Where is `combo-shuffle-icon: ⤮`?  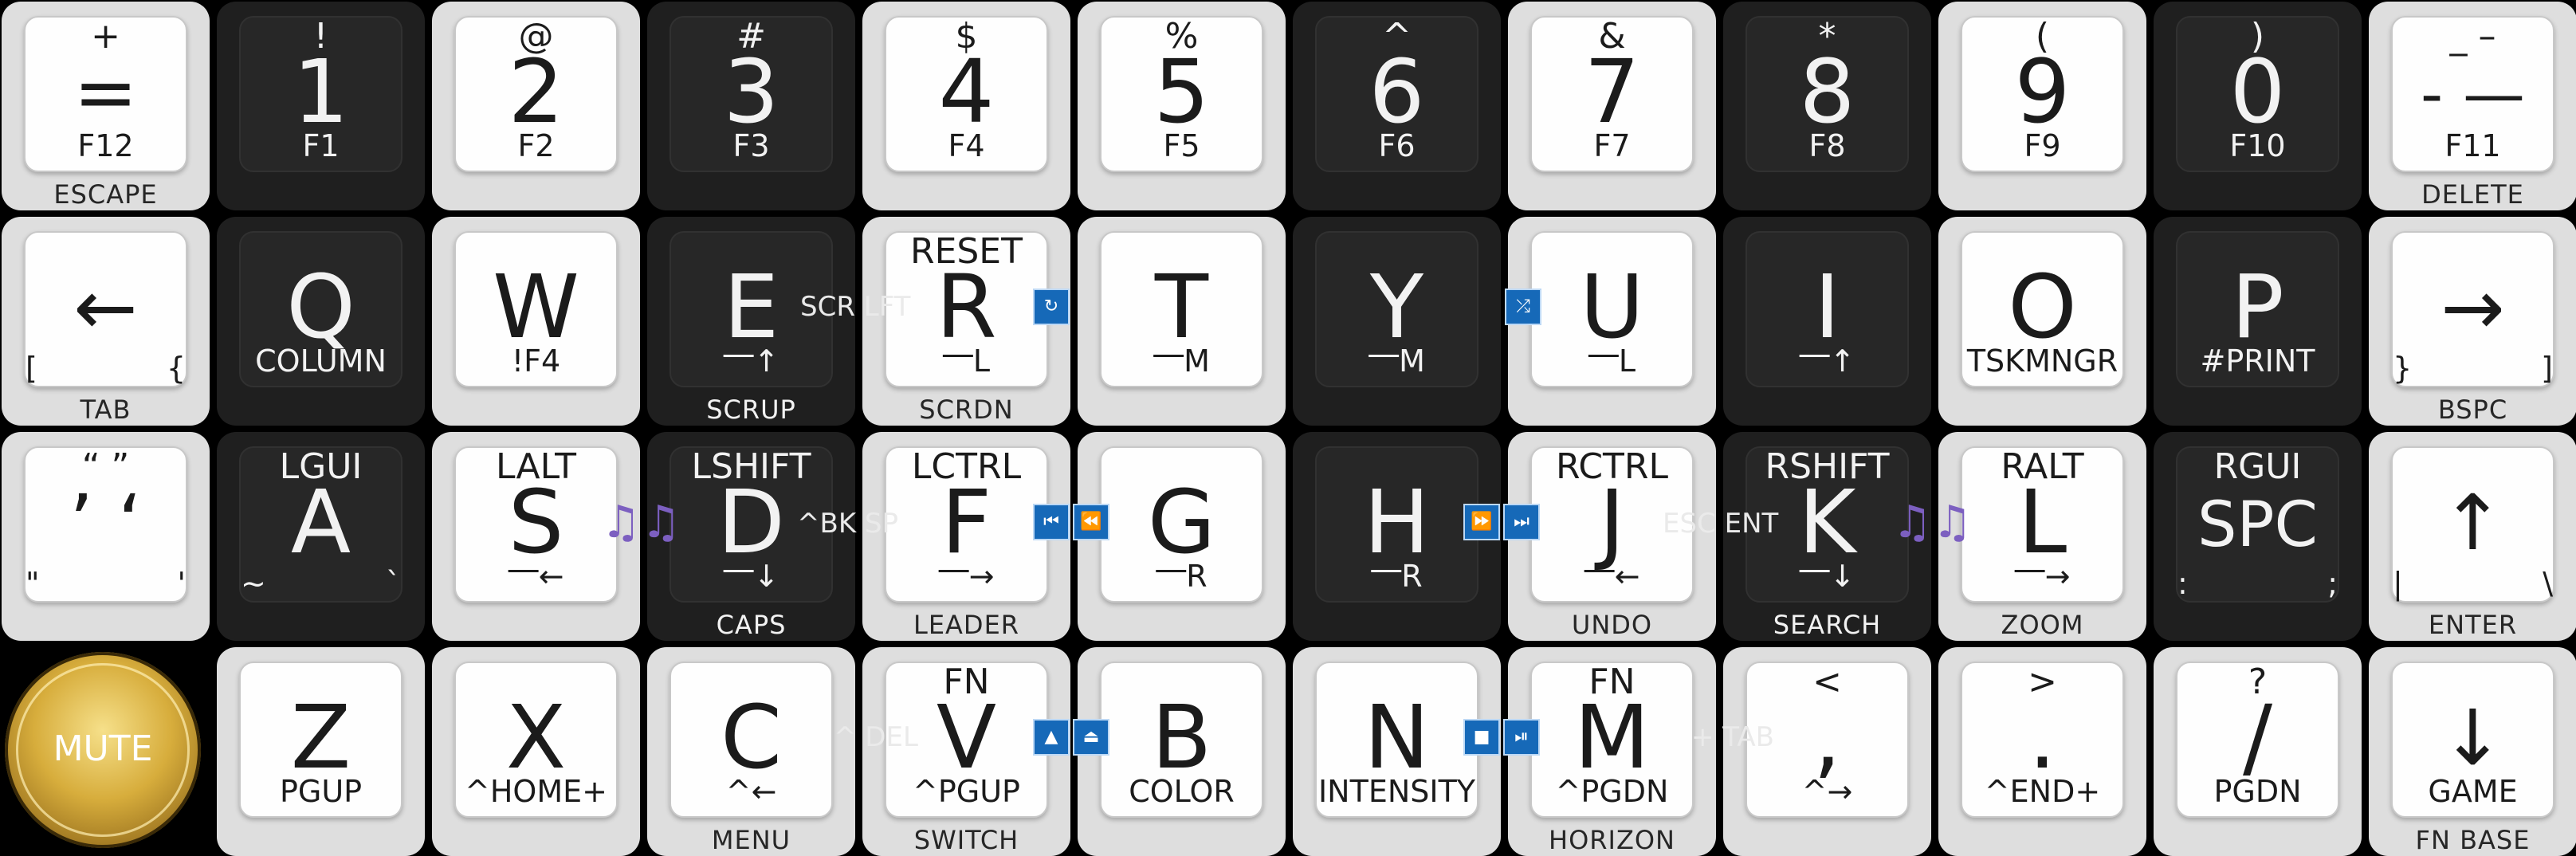 combo-shuffle-icon: ⤮ is located at coordinates (1523, 307).